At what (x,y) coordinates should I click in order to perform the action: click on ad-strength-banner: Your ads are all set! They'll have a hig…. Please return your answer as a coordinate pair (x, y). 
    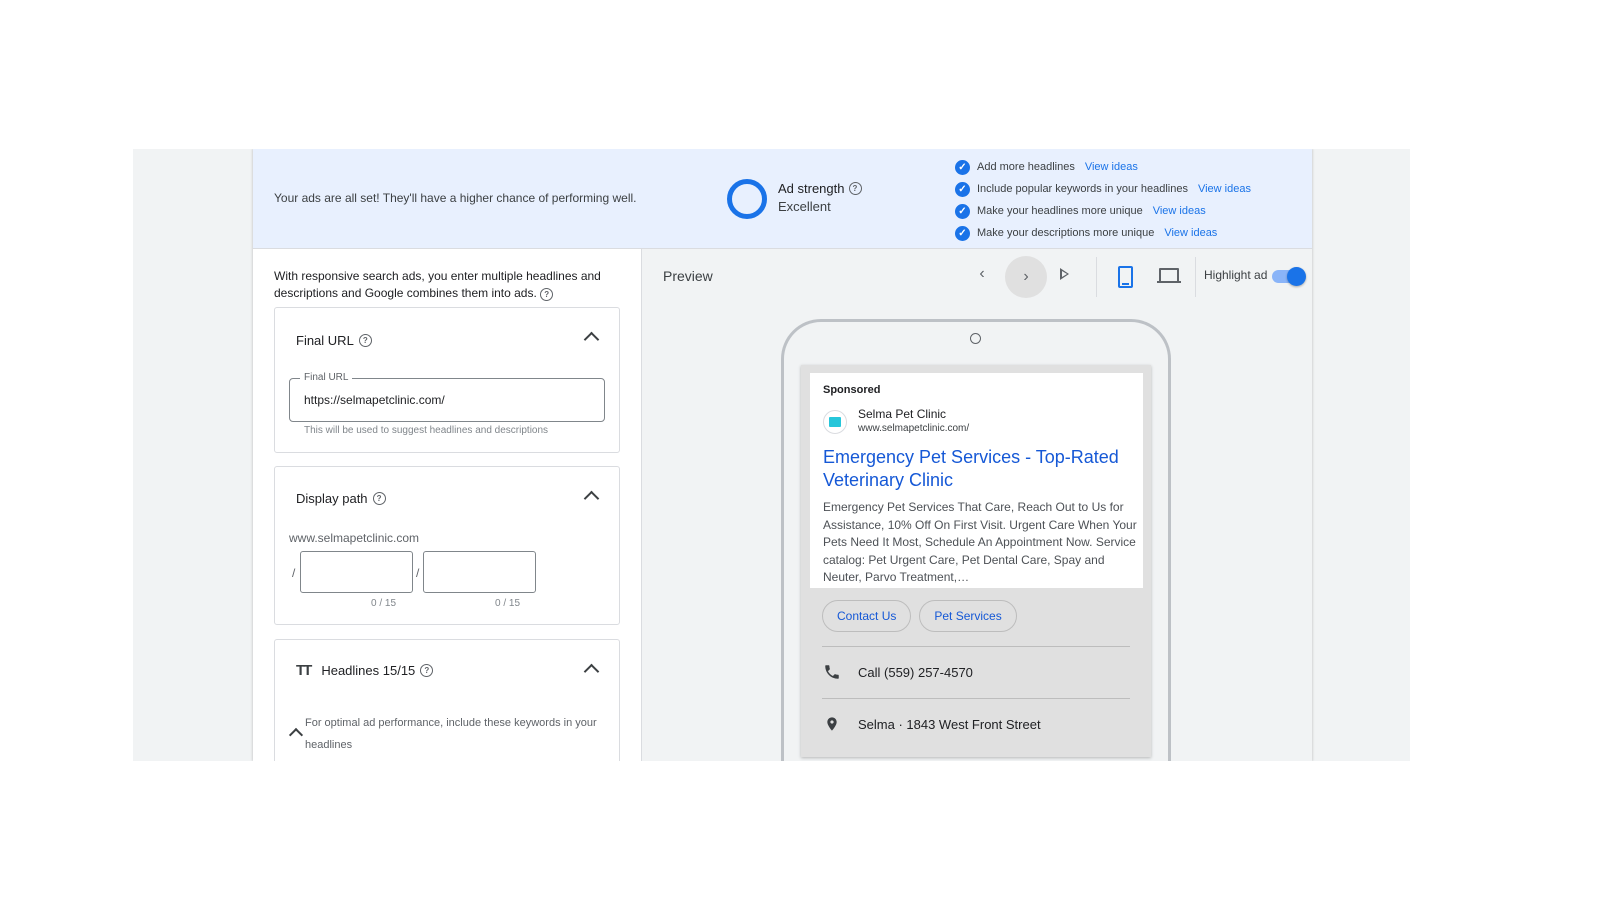
    Looking at the image, I should click on (782, 199).